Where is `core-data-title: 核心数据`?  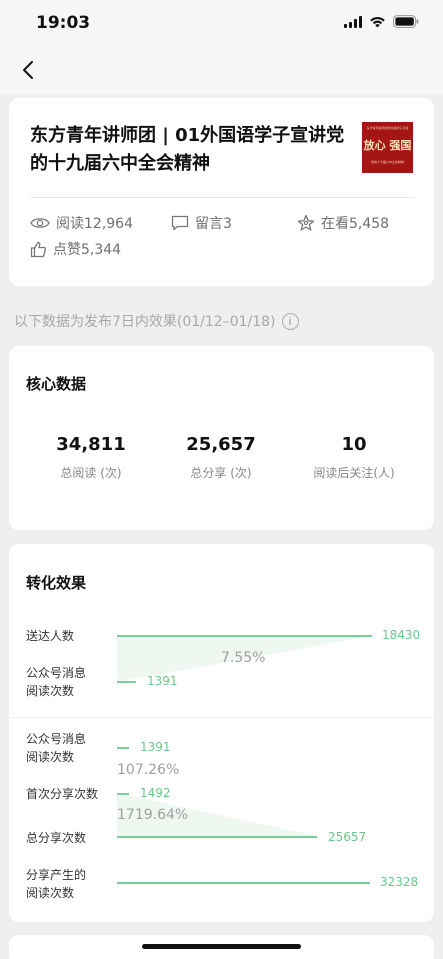 core-data-title: 核心数据 is located at coordinates (56, 384).